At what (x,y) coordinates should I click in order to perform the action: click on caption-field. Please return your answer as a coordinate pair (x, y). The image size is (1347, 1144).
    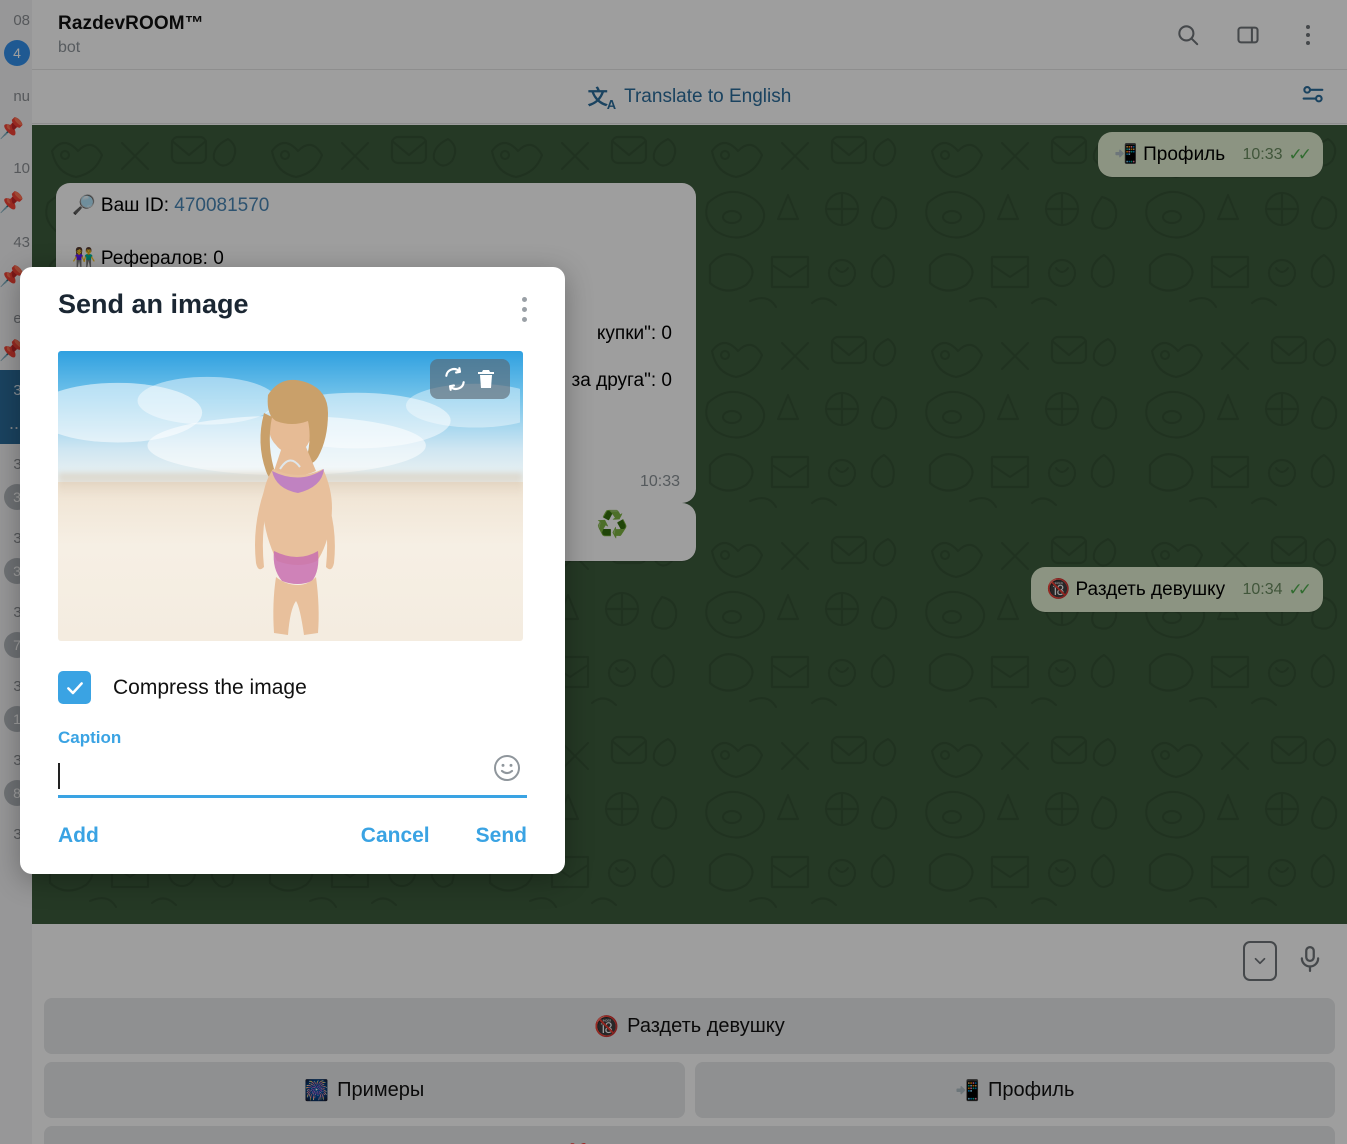
    Looking at the image, I should click on (292, 776).